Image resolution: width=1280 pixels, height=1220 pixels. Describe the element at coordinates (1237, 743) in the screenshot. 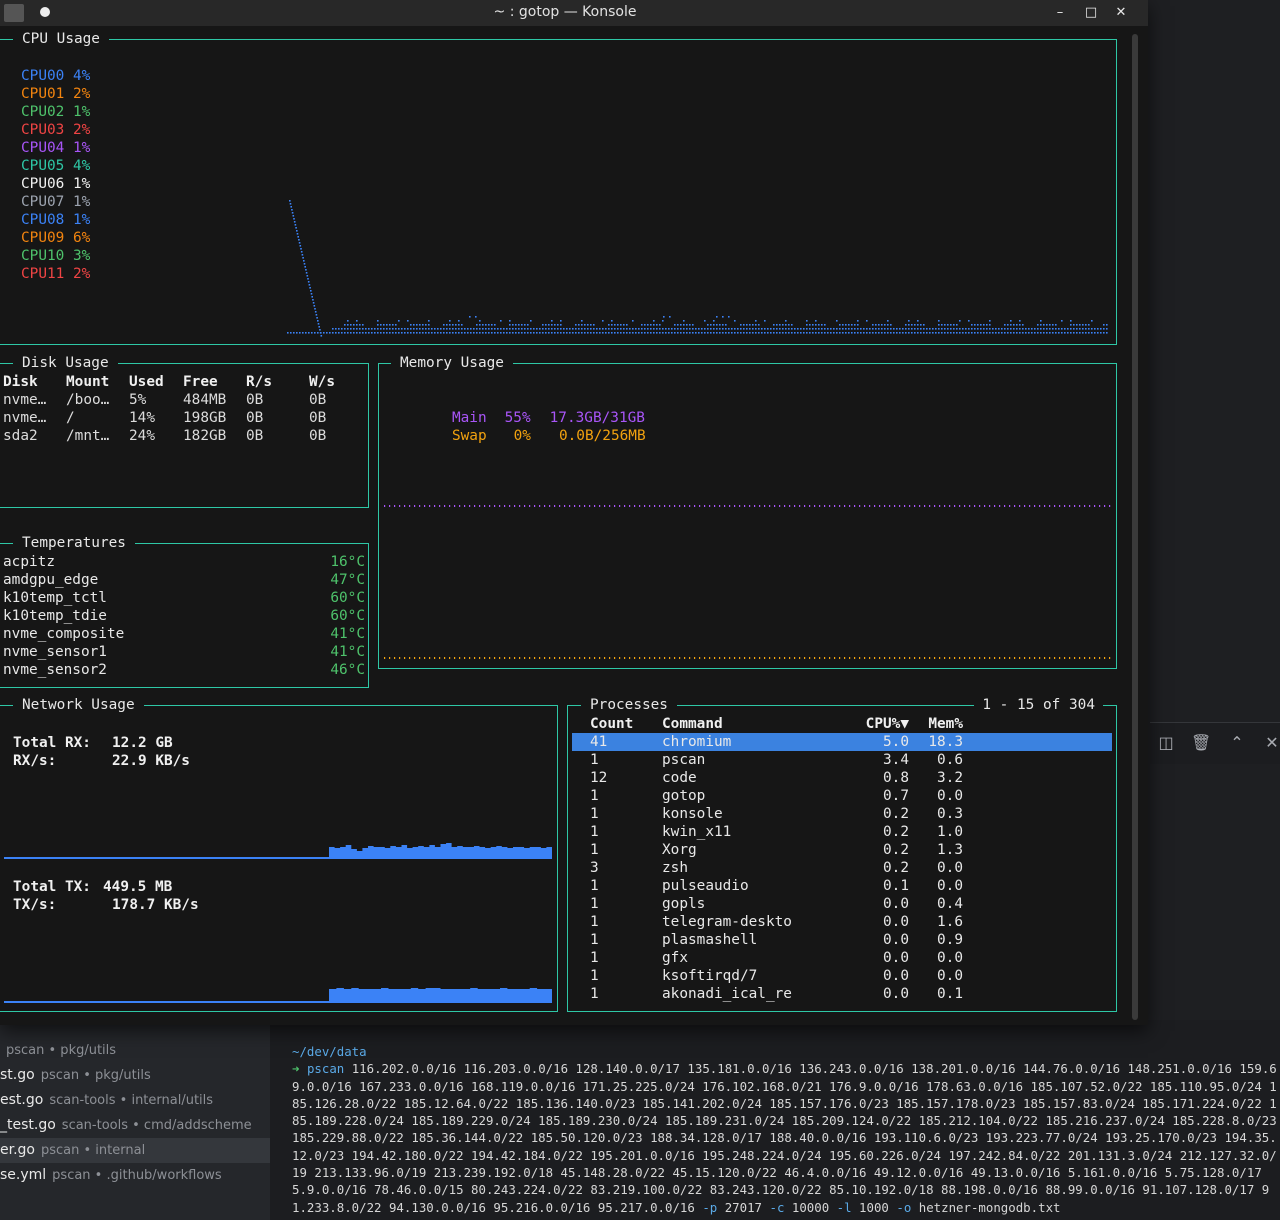

I see `chevron-up-icon: ⌃` at that location.